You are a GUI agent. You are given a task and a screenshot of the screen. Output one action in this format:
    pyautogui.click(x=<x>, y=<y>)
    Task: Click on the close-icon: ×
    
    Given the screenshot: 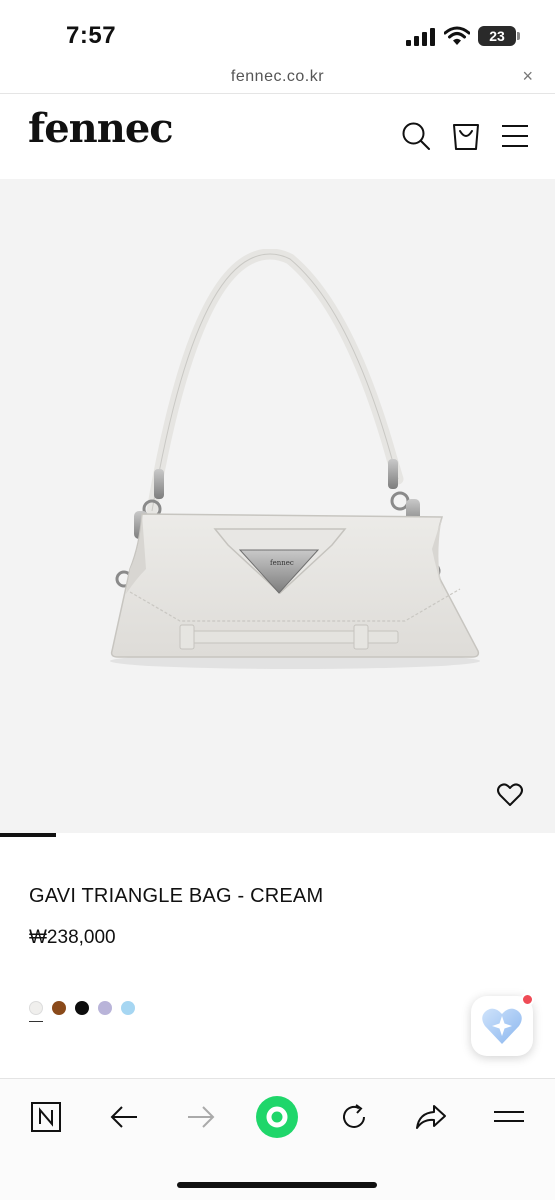 What is the action you would take?
    pyautogui.click(x=527, y=76)
    